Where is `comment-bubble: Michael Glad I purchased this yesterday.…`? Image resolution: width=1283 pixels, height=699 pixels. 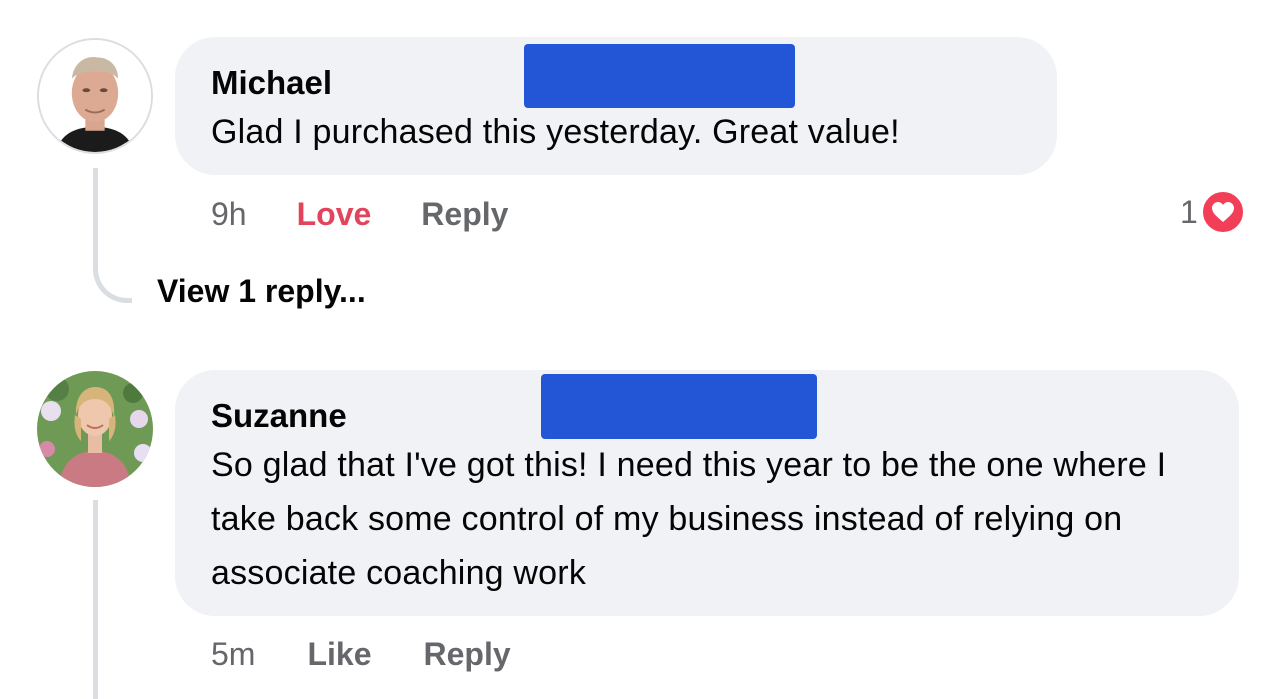 comment-bubble: Michael Glad I purchased this yesterday.… is located at coordinates (616, 106).